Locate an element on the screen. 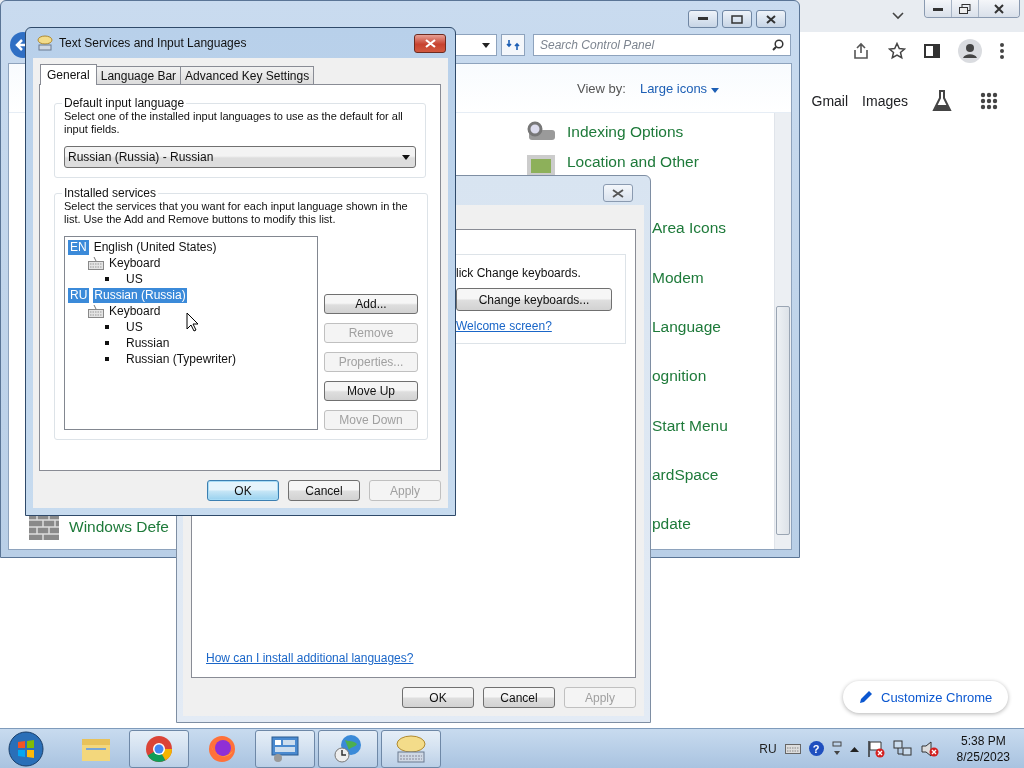  control-panel-item: Modem is located at coordinates (678, 277).